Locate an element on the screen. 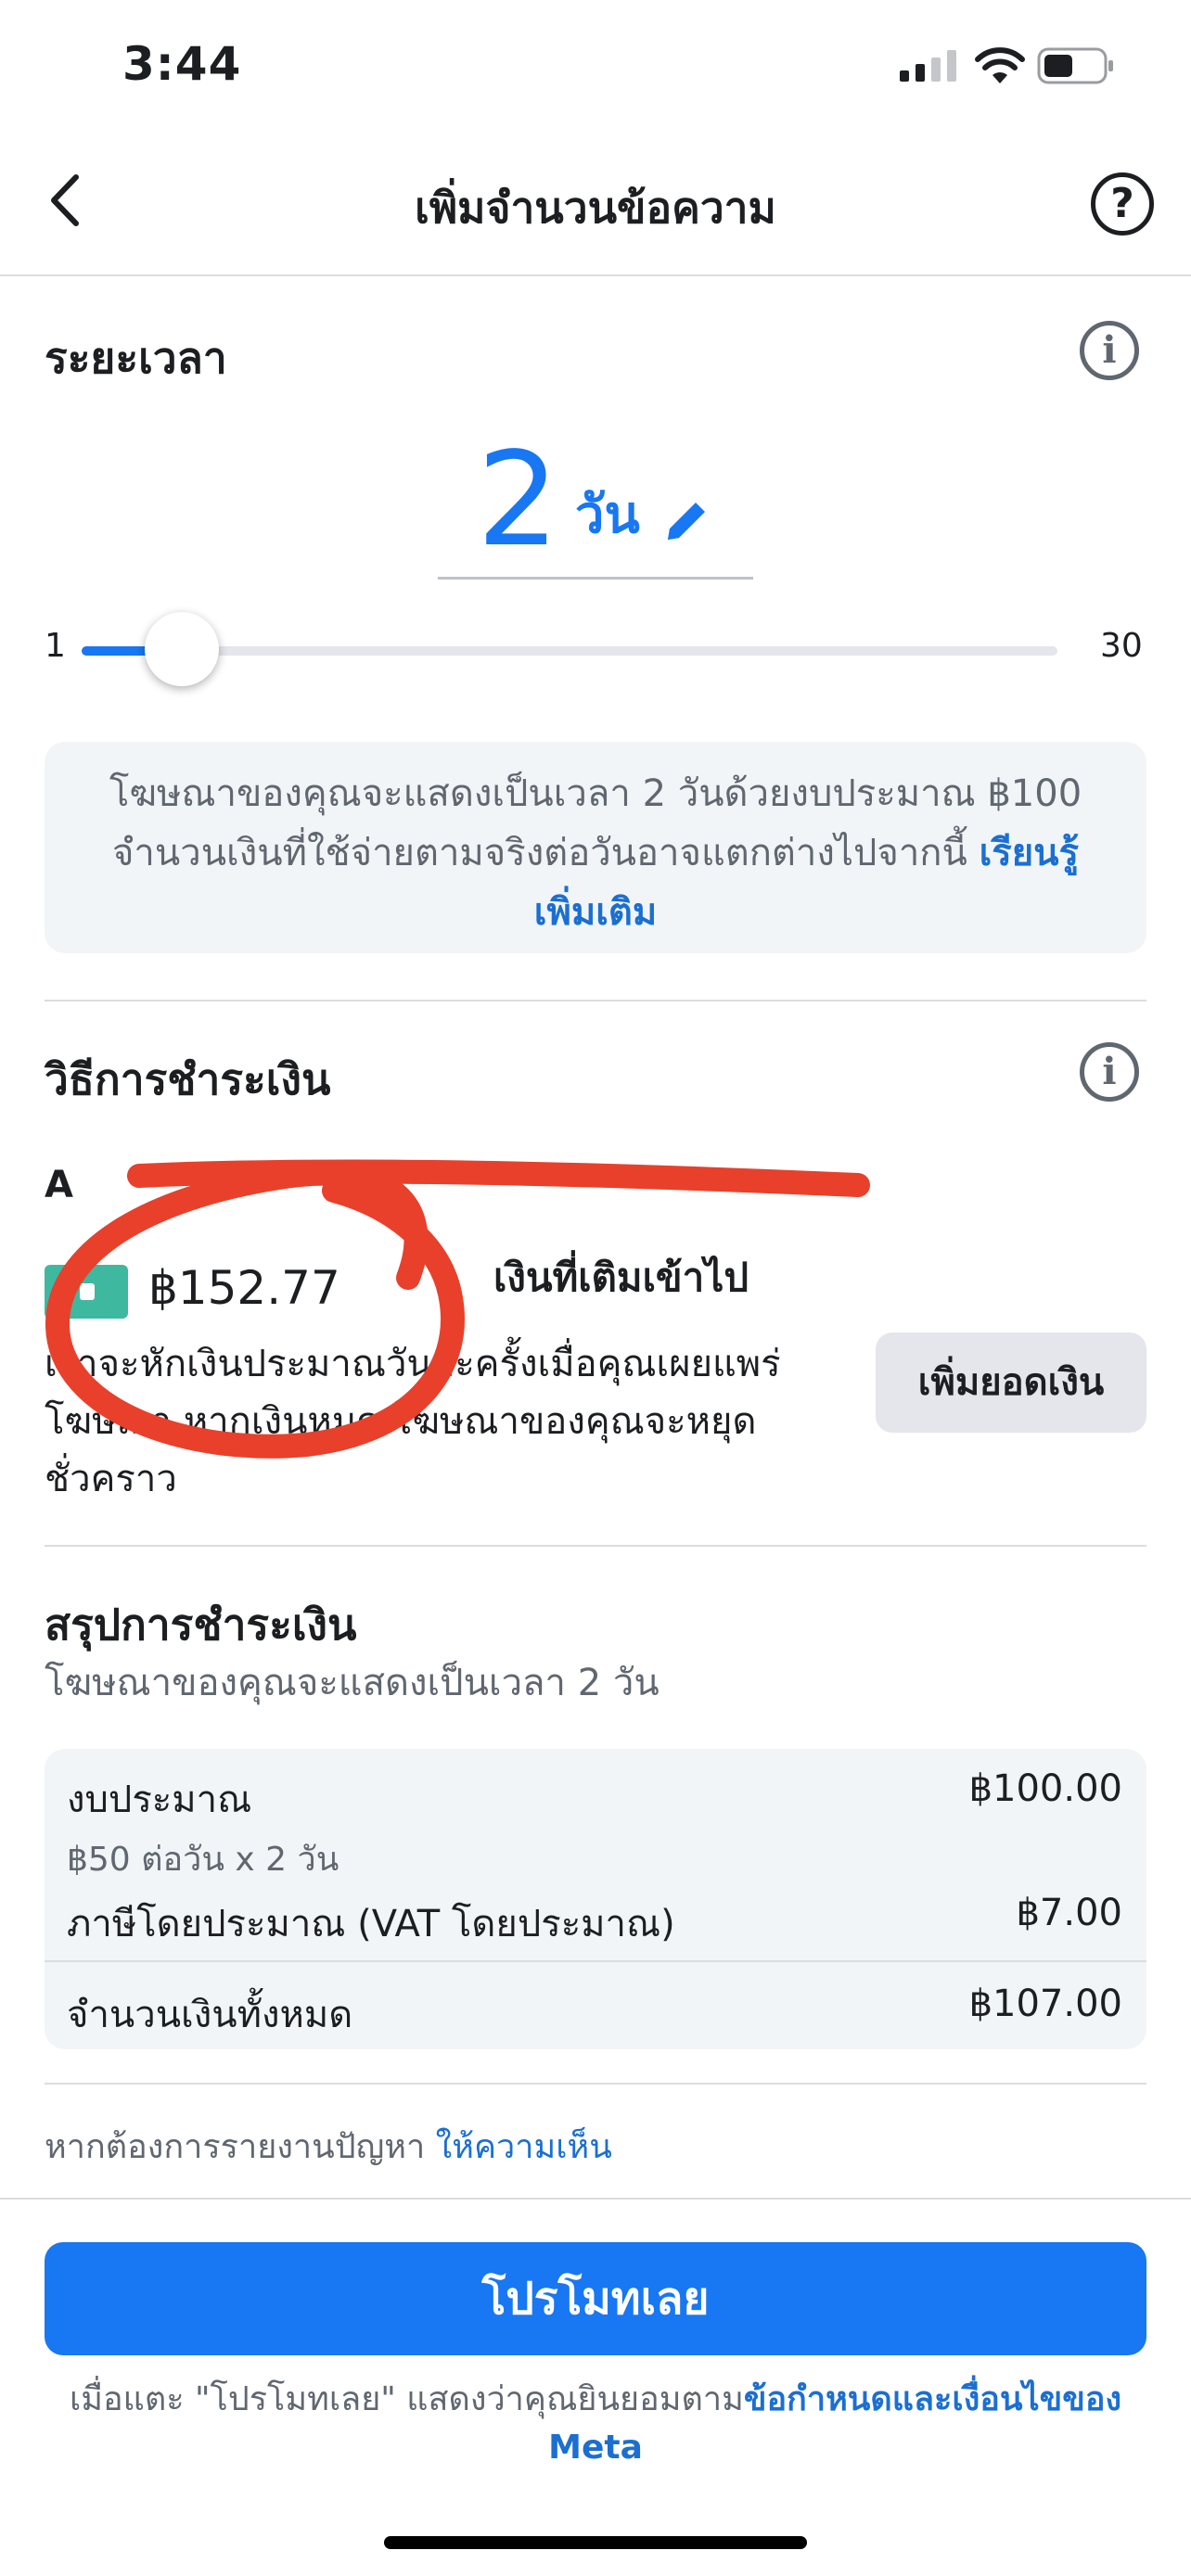  slider-min-label: 1 is located at coordinates (55, 646).